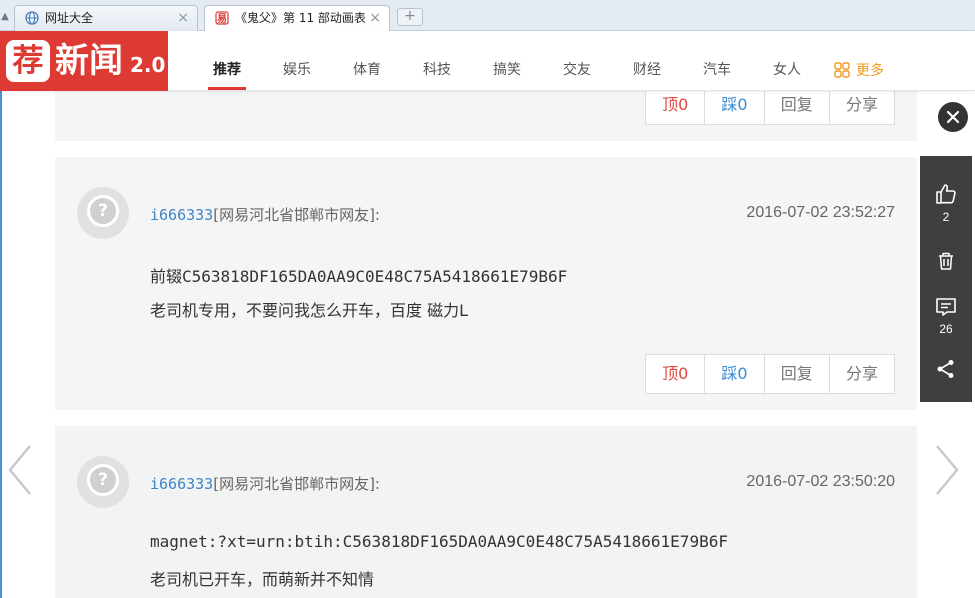 This screenshot has width=975, height=598. I want to click on next-arrow-icon, so click(949, 470).